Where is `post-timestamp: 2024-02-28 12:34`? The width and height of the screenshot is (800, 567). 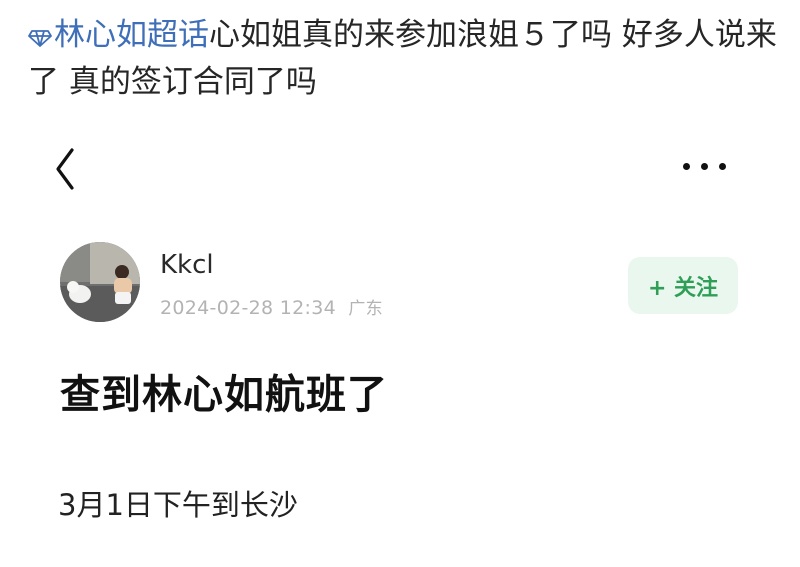
post-timestamp: 2024-02-28 12:34 is located at coordinates (248, 308).